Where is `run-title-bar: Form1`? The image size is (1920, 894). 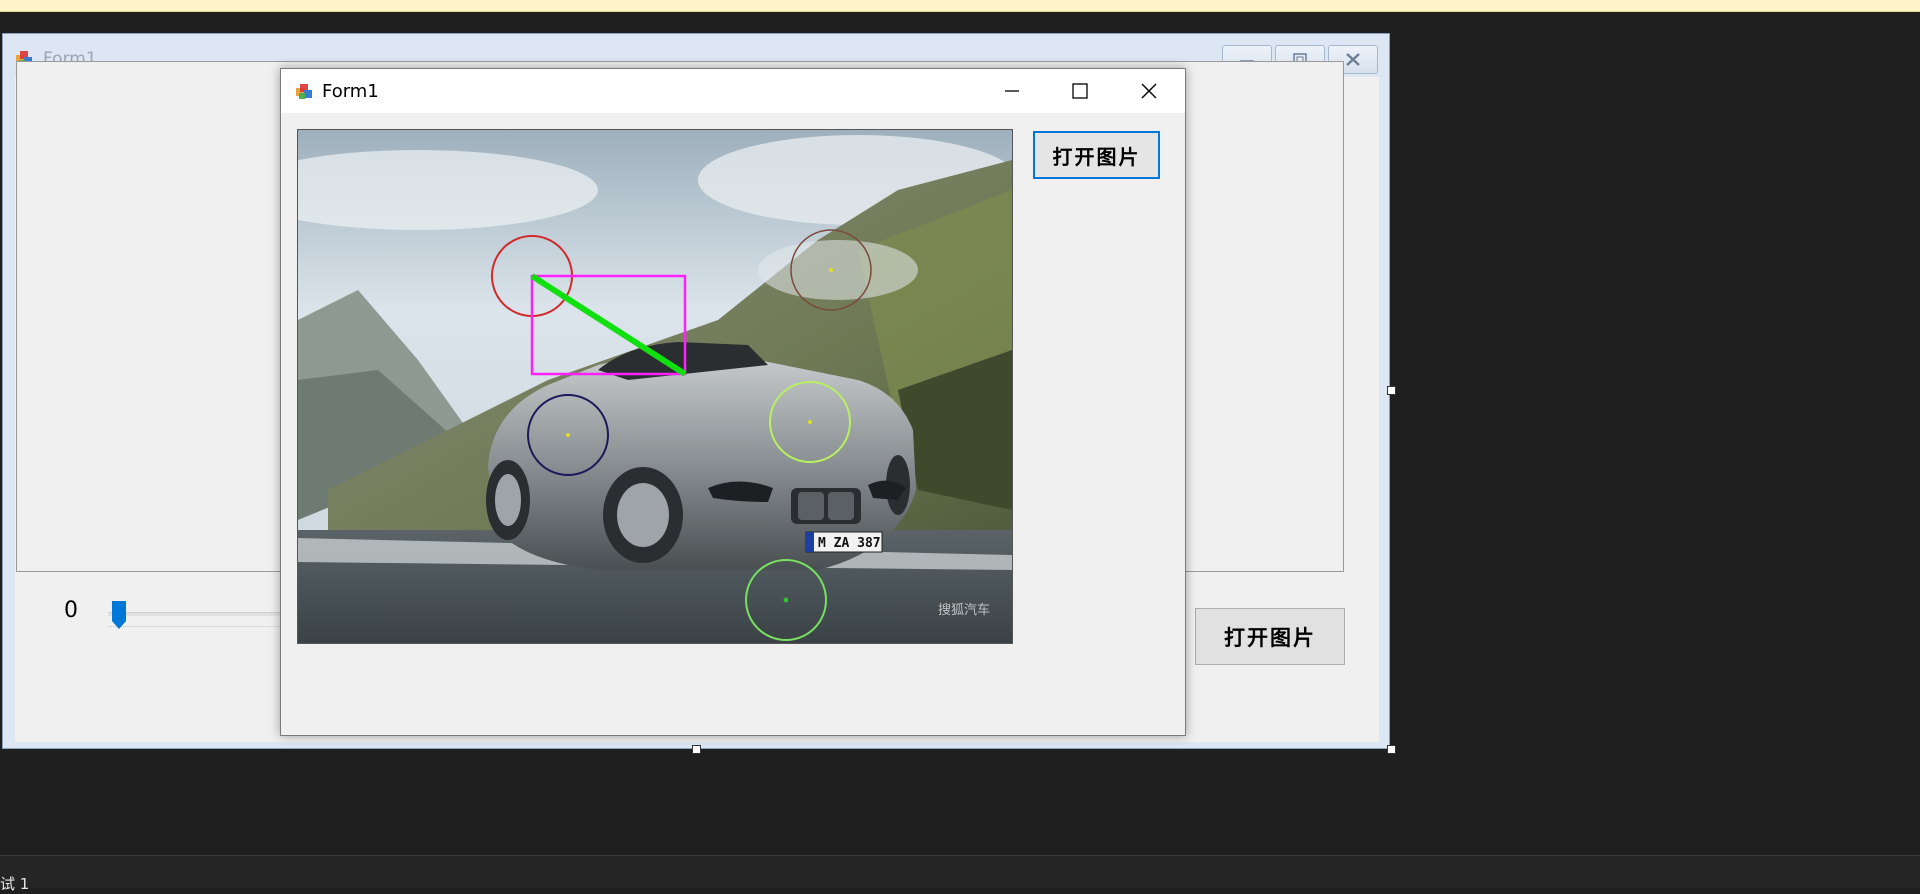
run-title-bar: Form1 is located at coordinates (733, 91).